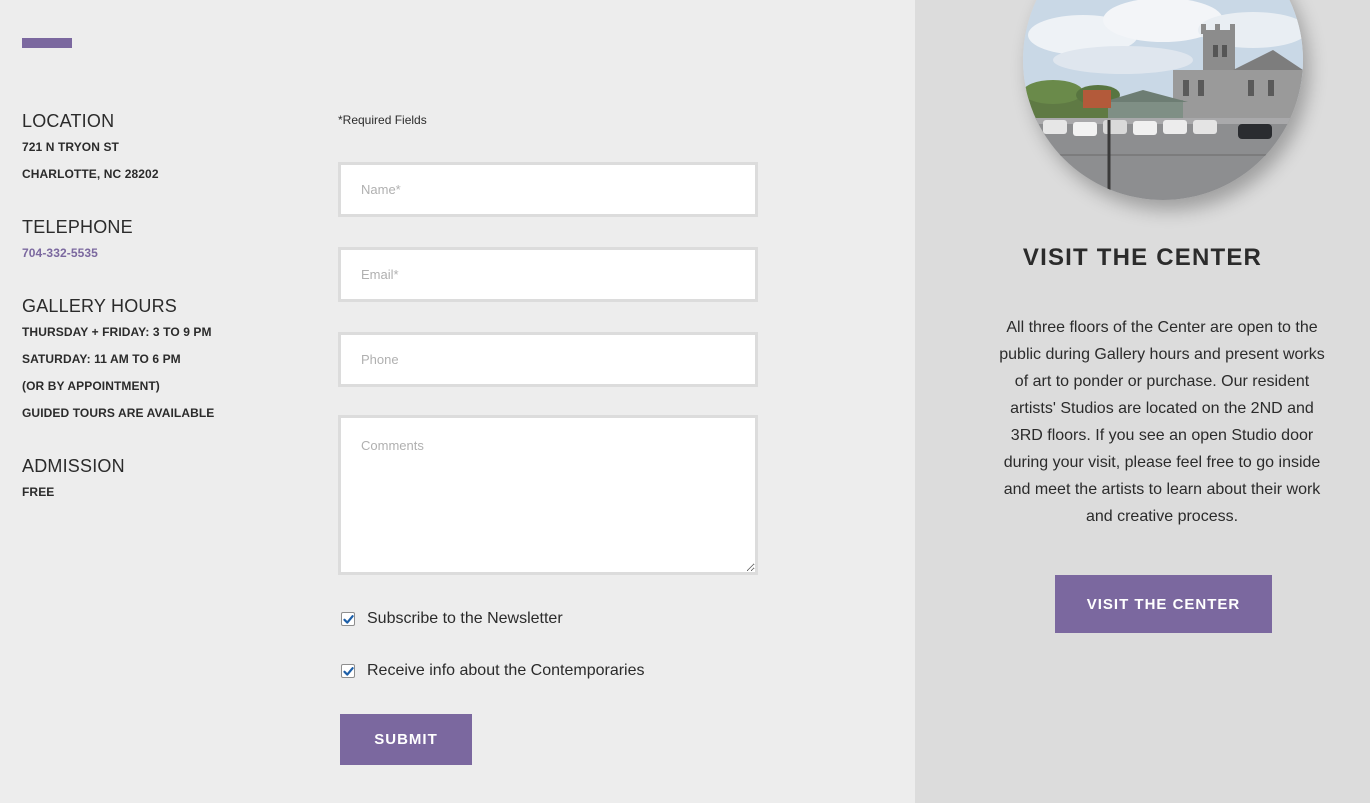 Image resolution: width=1370 pixels, height=803 pixels. Describe the element at coordinates (70, 147) in the screenshot. I see `address-line-1: 721 N TRYON ST` at that location.